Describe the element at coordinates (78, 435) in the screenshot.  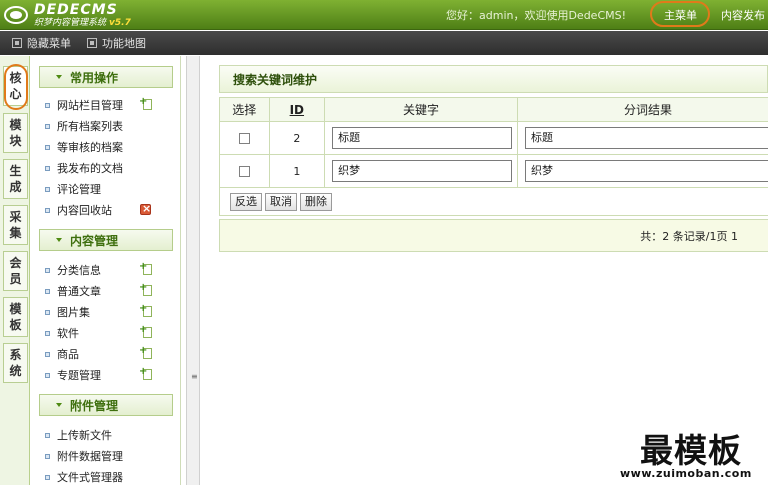
I see `menu-item-upload-file: 上传新文件` at that location.